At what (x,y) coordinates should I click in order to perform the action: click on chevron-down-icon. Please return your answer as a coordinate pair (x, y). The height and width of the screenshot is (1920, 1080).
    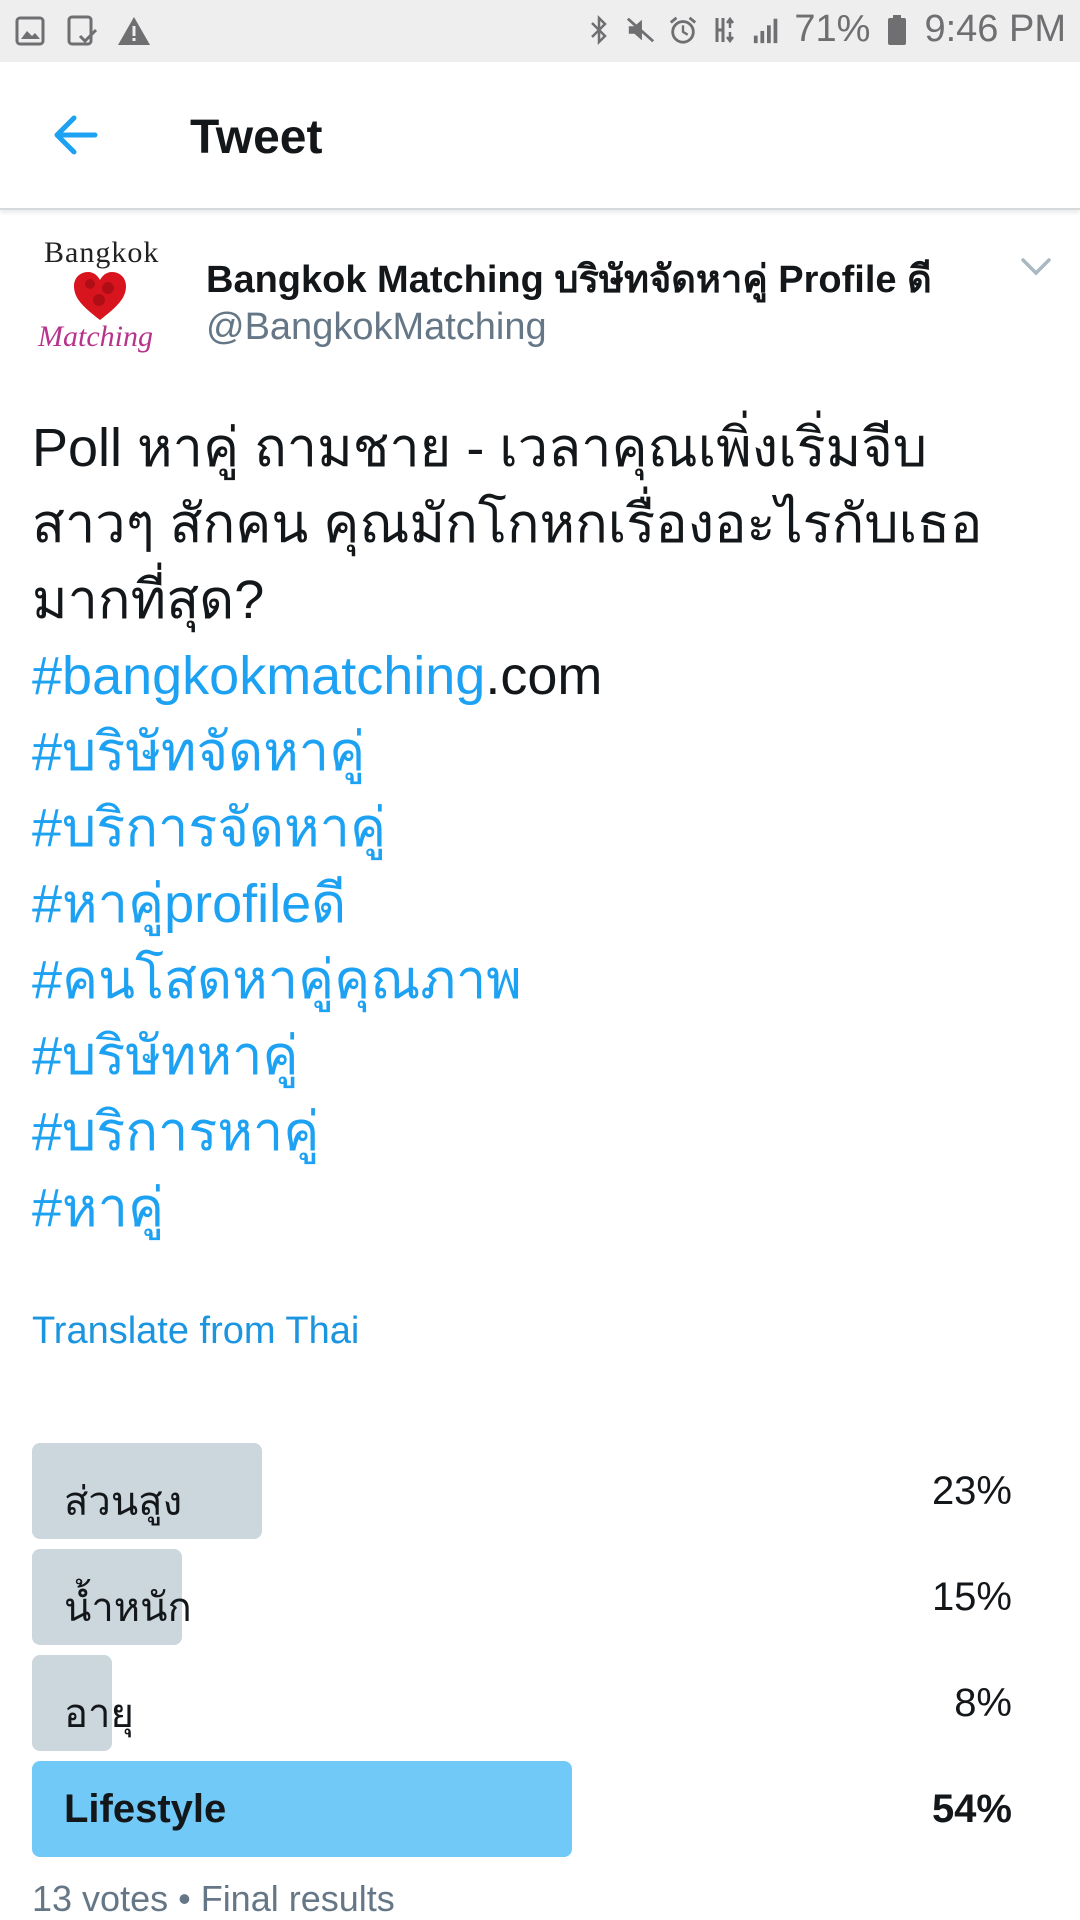
    Looking at the image, I should click on (1036, 267).